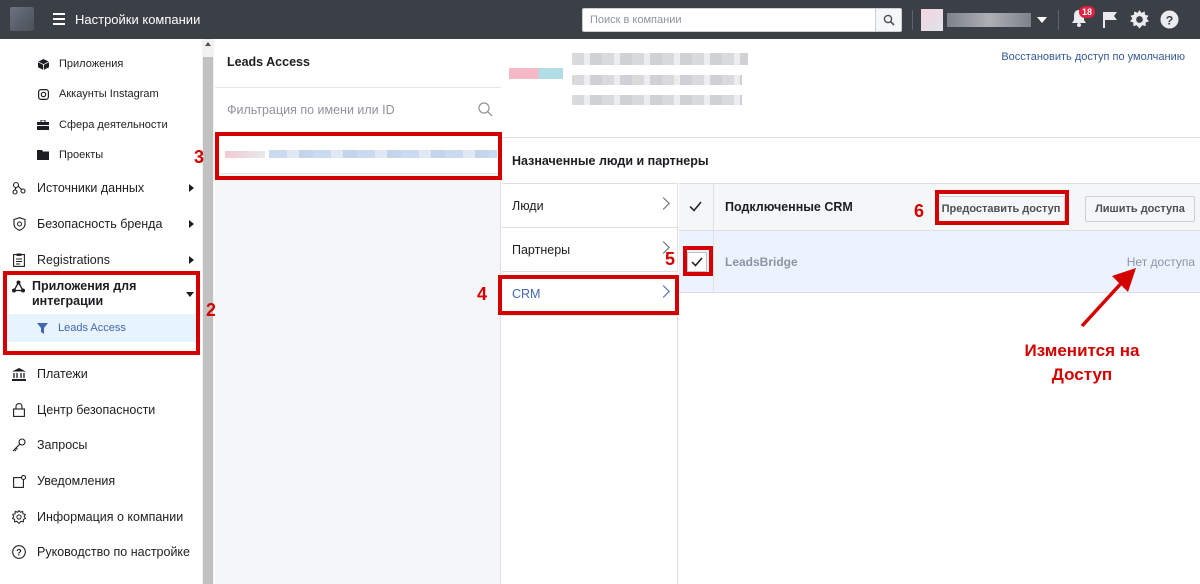  Describe the element at coordinates (62, 445) in the screenshot. I see `sidebar-item-label: Запросы` at that location.